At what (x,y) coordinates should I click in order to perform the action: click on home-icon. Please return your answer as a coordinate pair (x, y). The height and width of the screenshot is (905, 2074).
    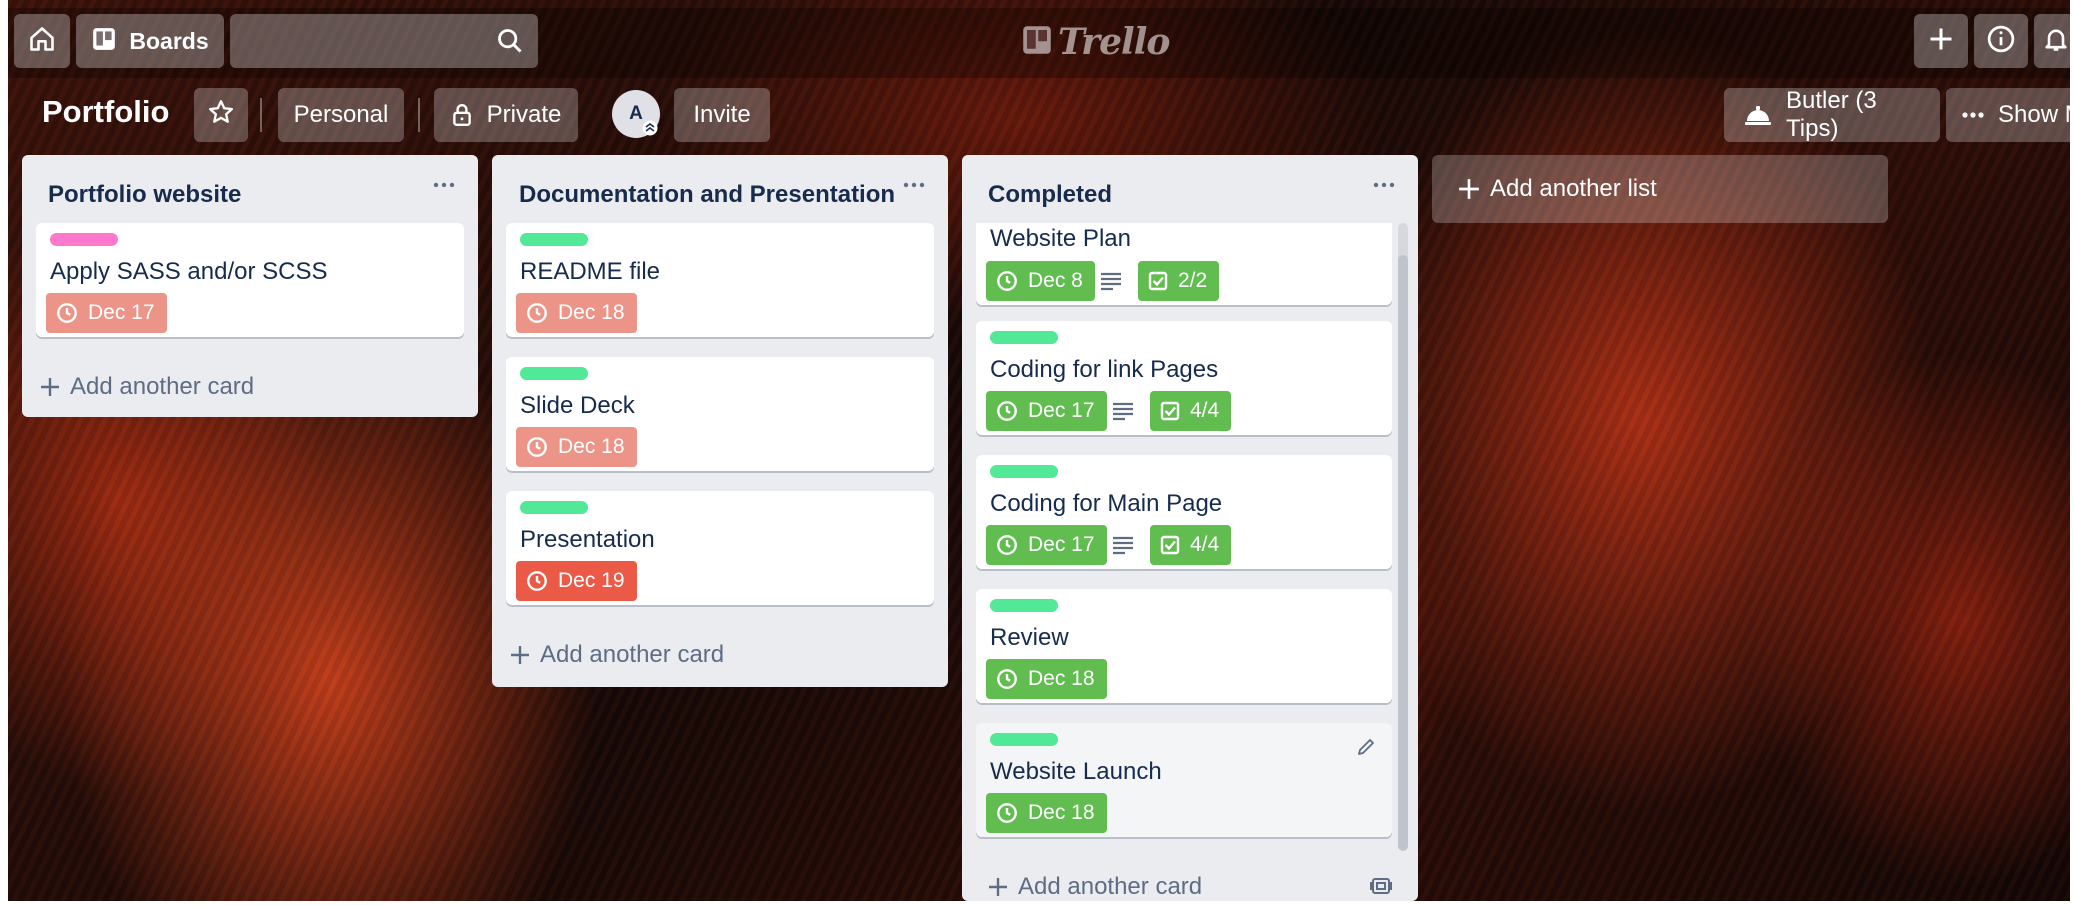
    Looking at the image, I should click on (42, 41).